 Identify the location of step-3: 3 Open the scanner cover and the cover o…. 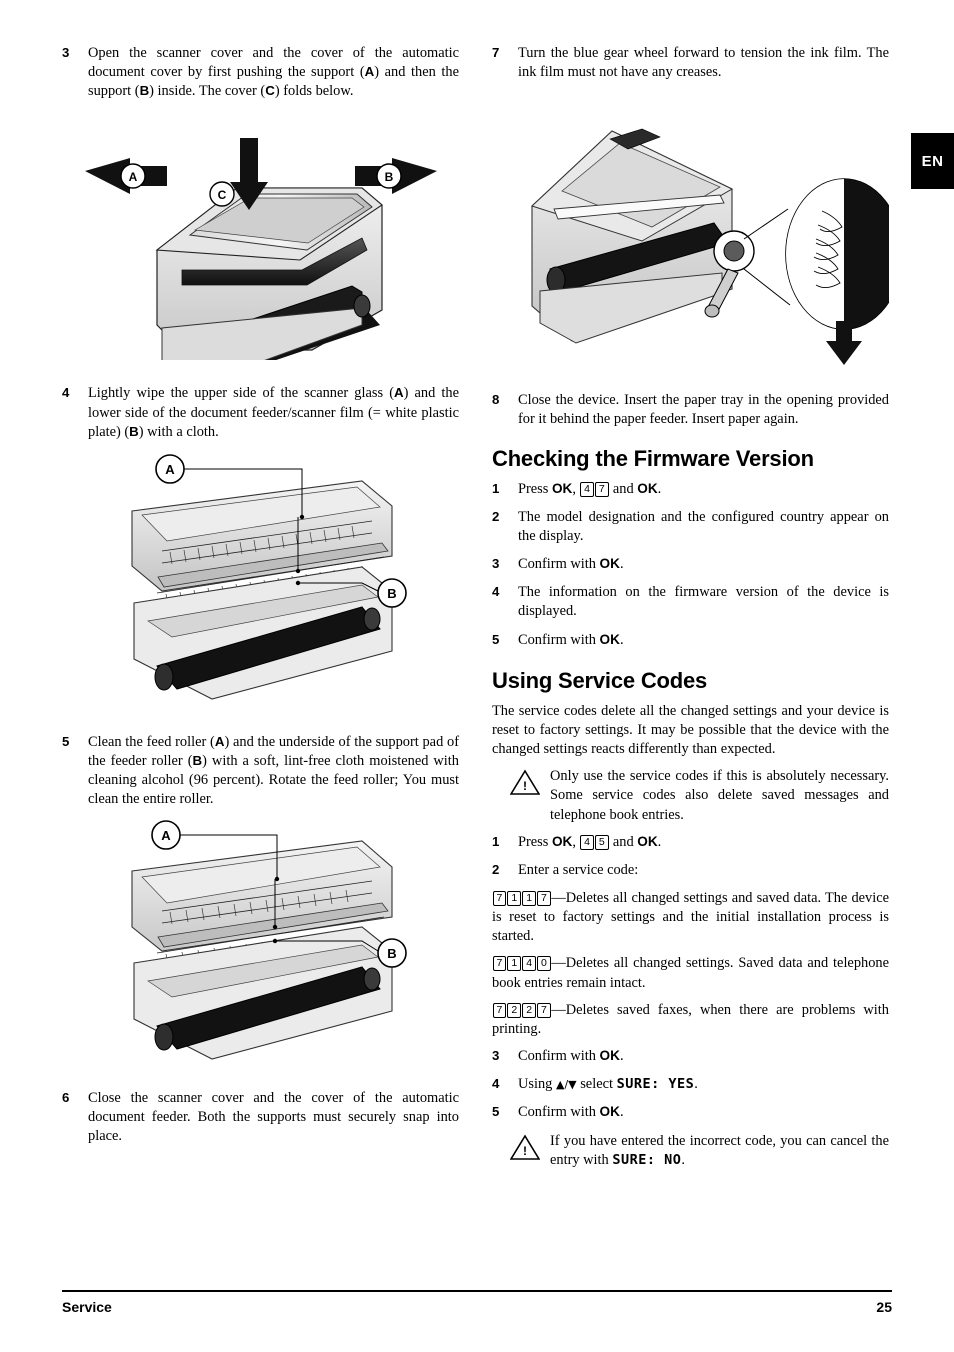
(260, 72).